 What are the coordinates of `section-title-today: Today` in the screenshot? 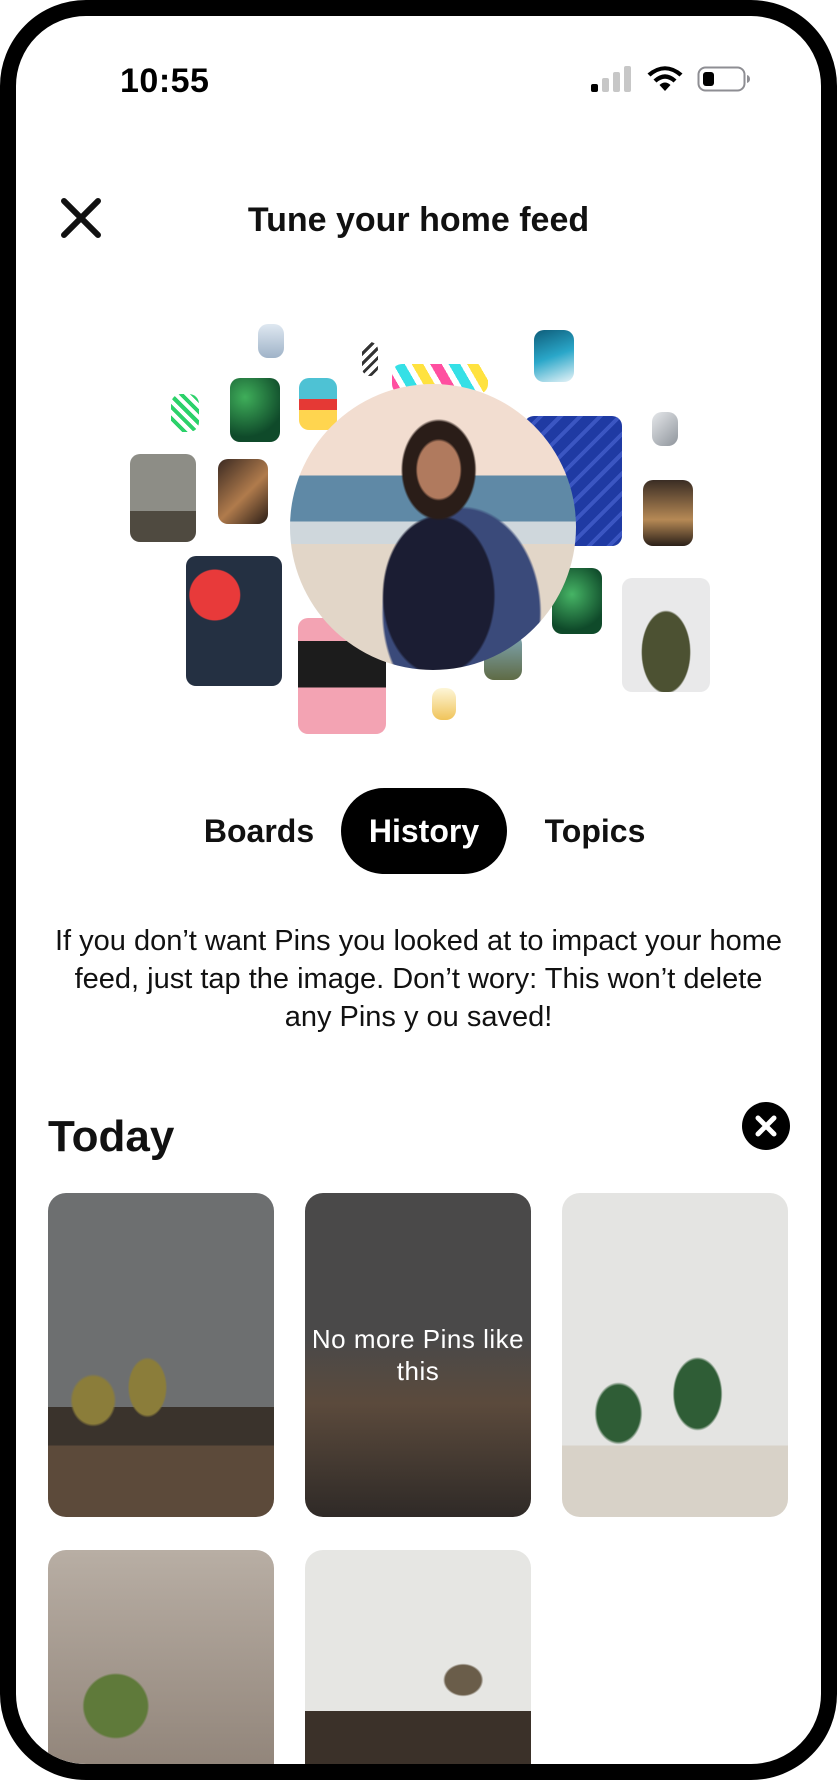 It's located at (111, 1136).